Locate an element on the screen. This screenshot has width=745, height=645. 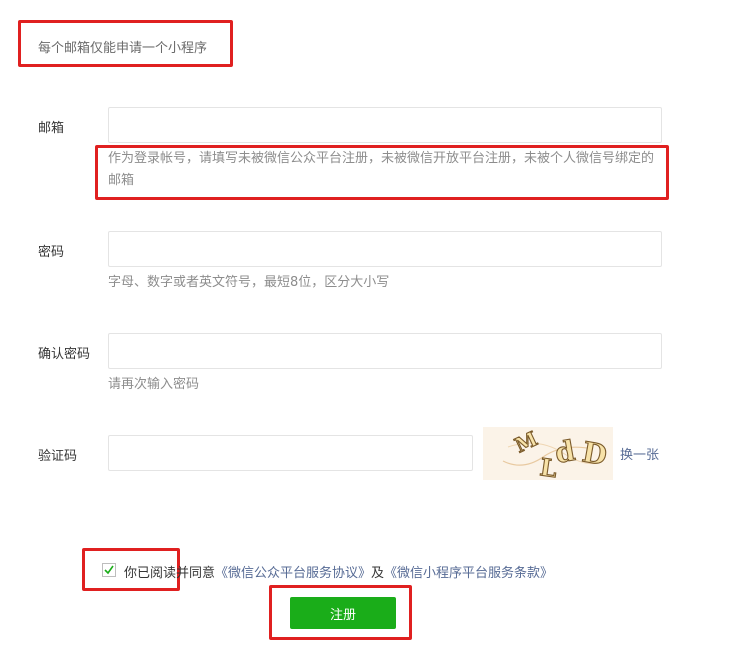
captcha-input is located at coordinates (290, 453).